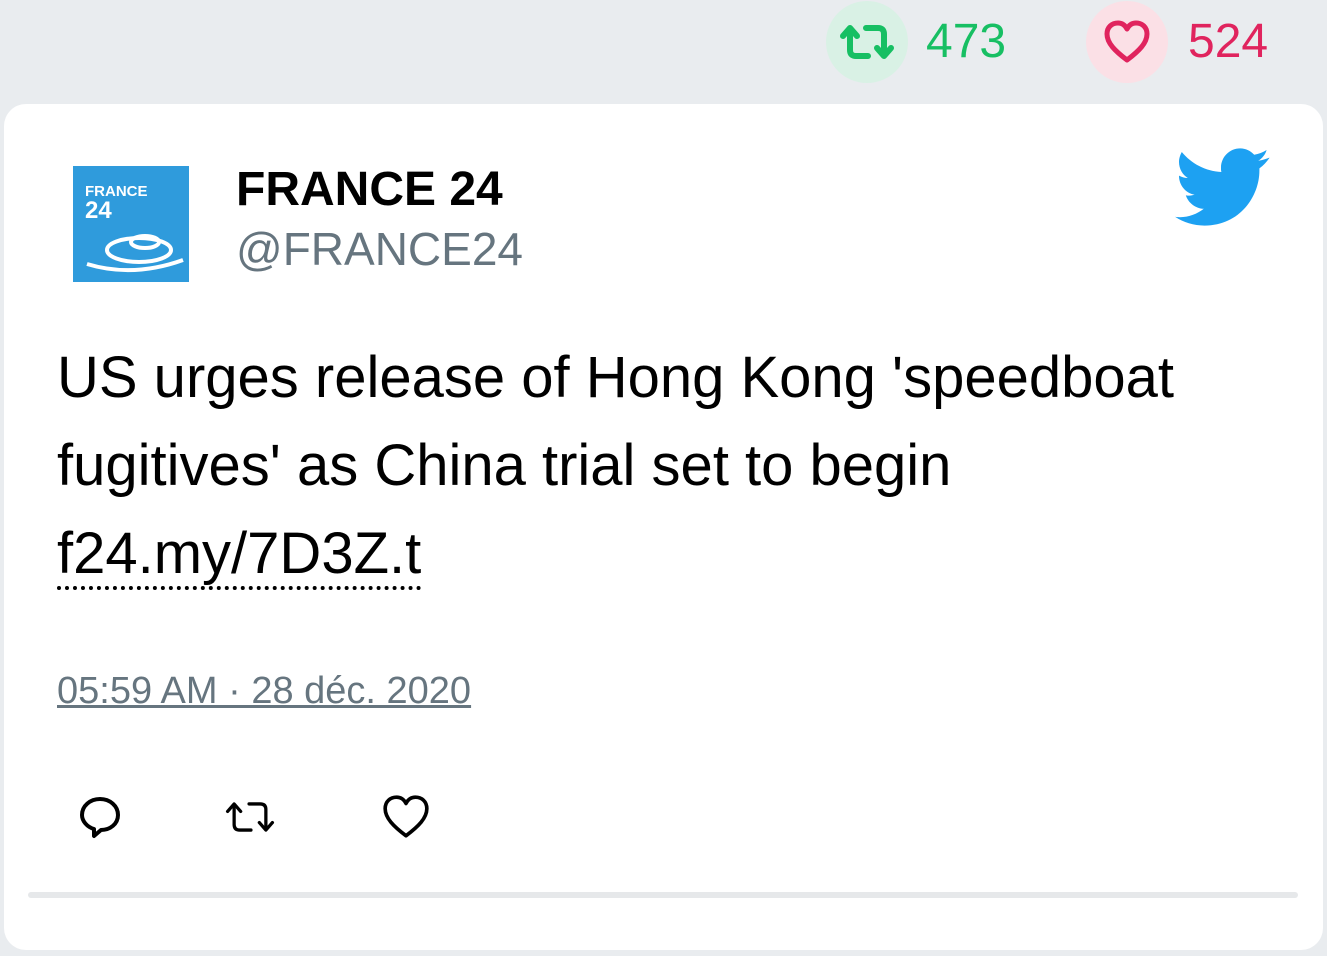 Image resolution: width=1327 pixels, height=956 pixels. I want to click on like-stat-icon-bubble, so click(1127, 42).